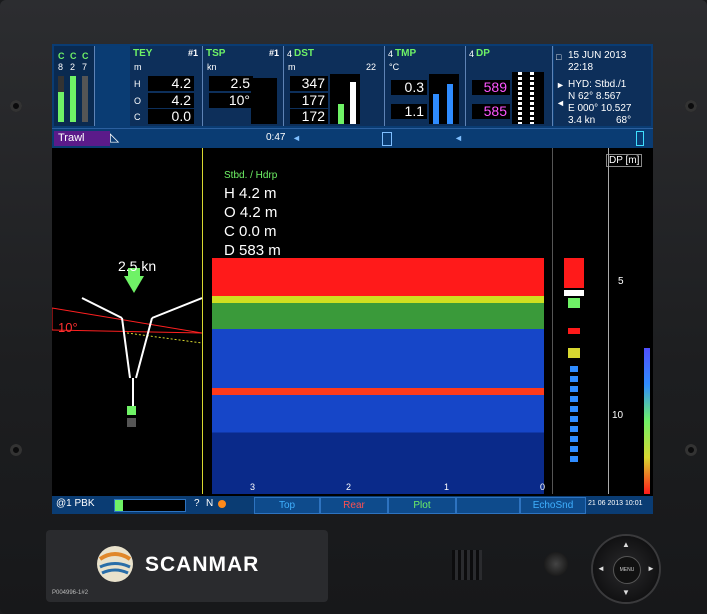  What do you see at coordinates (600, 108) in the screenshot?
I see `longitude-label: E 000° 10.527` at bounding box center [600, 108].